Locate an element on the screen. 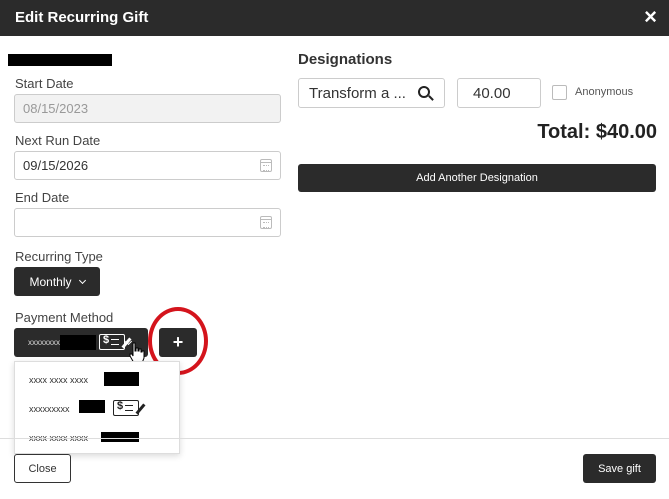  footer-divider is located at coordinates (334, 438).